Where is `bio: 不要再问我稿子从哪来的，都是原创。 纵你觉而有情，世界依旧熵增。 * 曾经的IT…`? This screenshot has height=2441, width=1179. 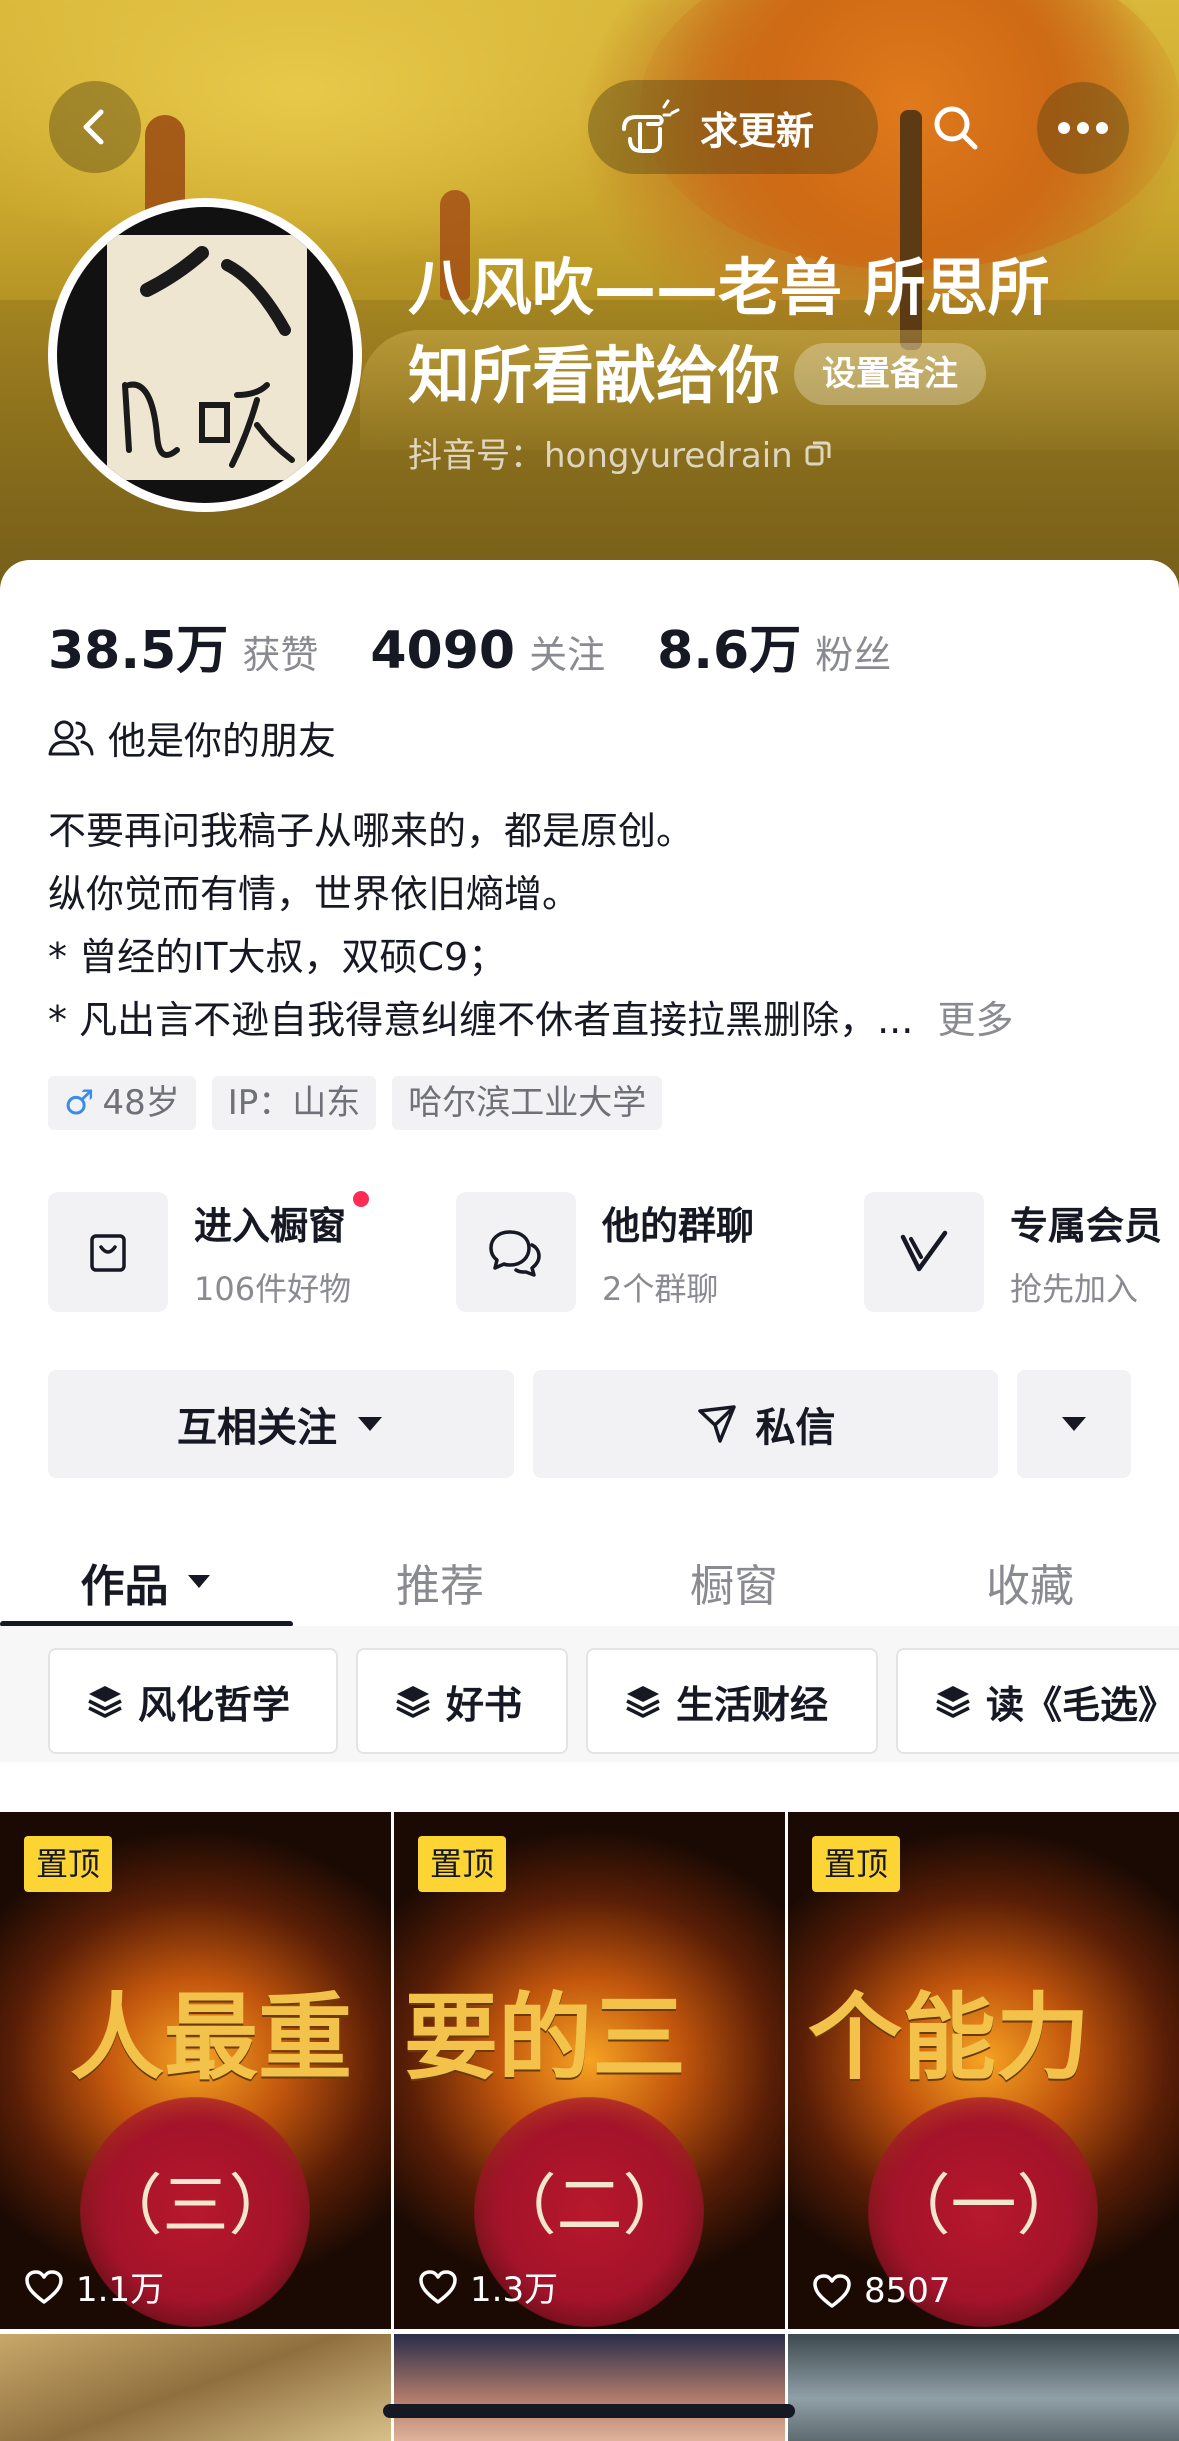 bio: 不要再问我稿子从哪来的，都是原创。 纵你觉而有情，世界依旧熵增。 * 曾经的IT… is located at coordinates (593, 926).